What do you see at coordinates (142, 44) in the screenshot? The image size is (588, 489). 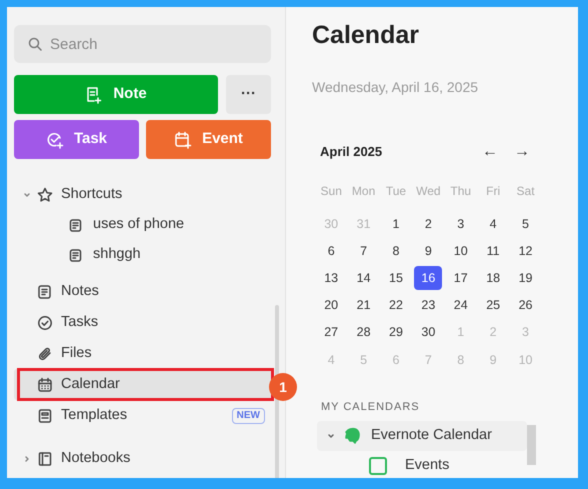 I see `search-field: Search` at bounding box center [142, 44].